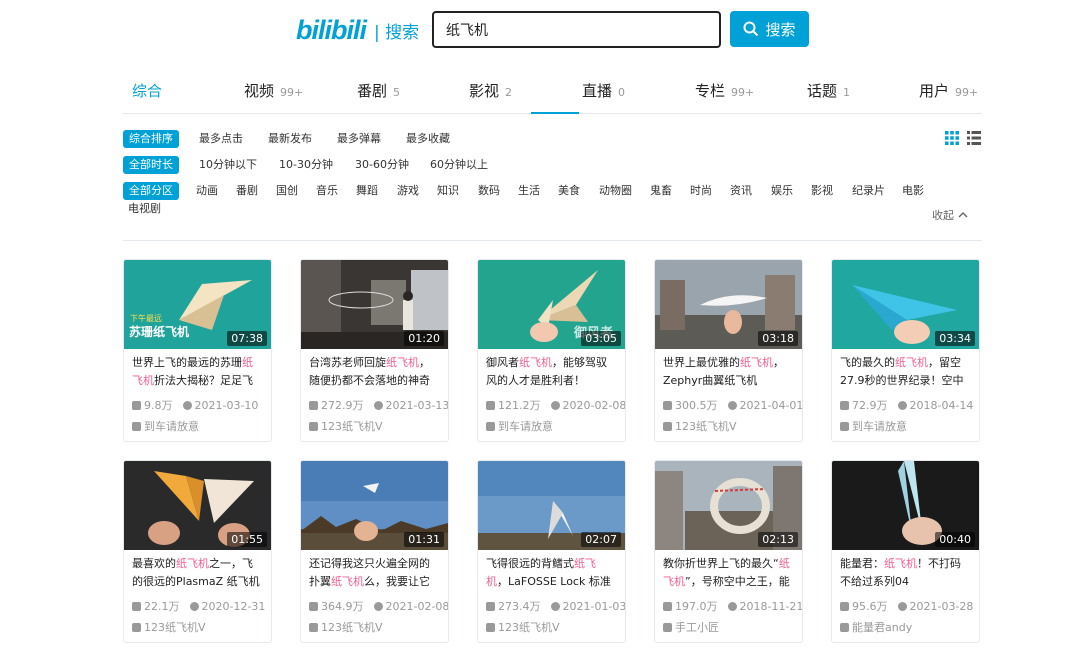  I want to click on title-text: 世界上最优雅的, so click(701, 362).